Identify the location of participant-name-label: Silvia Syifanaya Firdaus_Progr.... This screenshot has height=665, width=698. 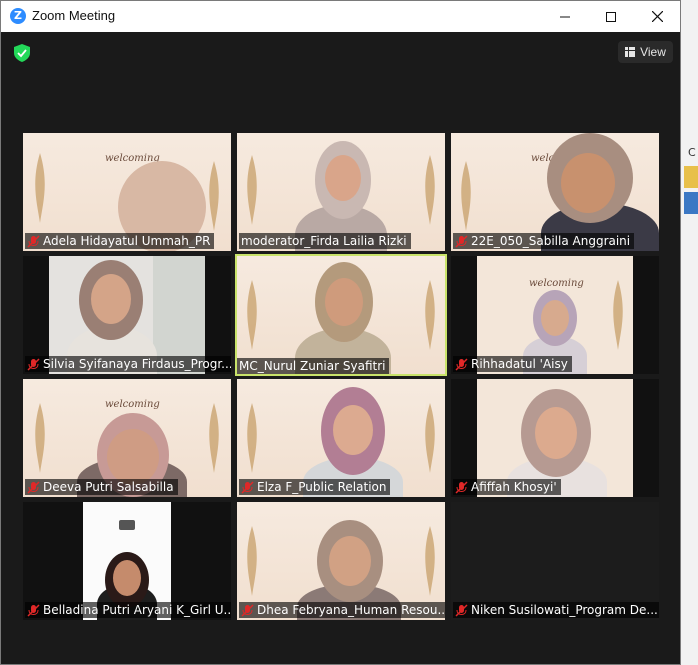
(128, 364).